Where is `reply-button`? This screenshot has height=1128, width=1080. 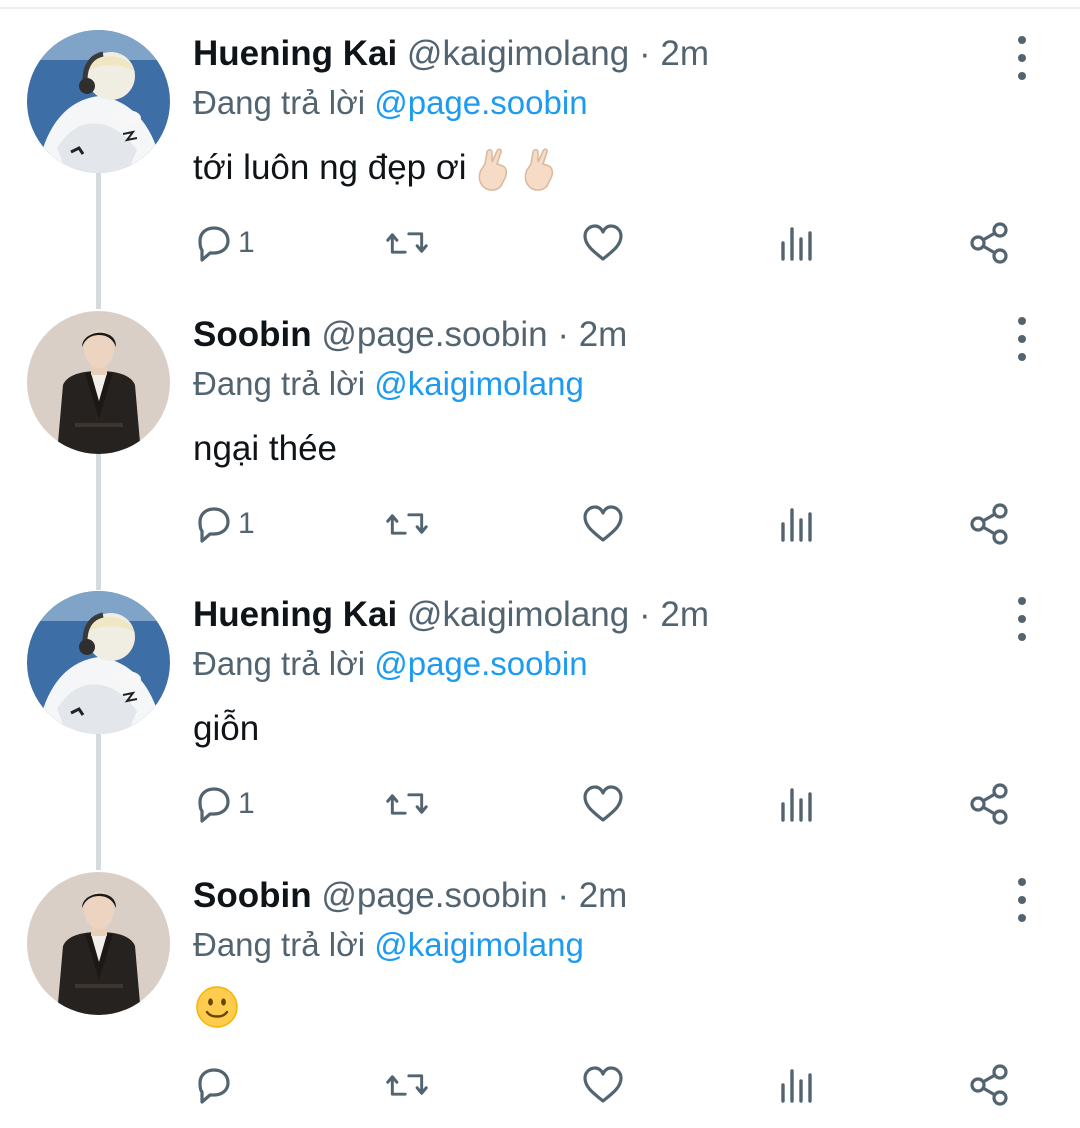
reply-button is located at coordinates (214, 1085).